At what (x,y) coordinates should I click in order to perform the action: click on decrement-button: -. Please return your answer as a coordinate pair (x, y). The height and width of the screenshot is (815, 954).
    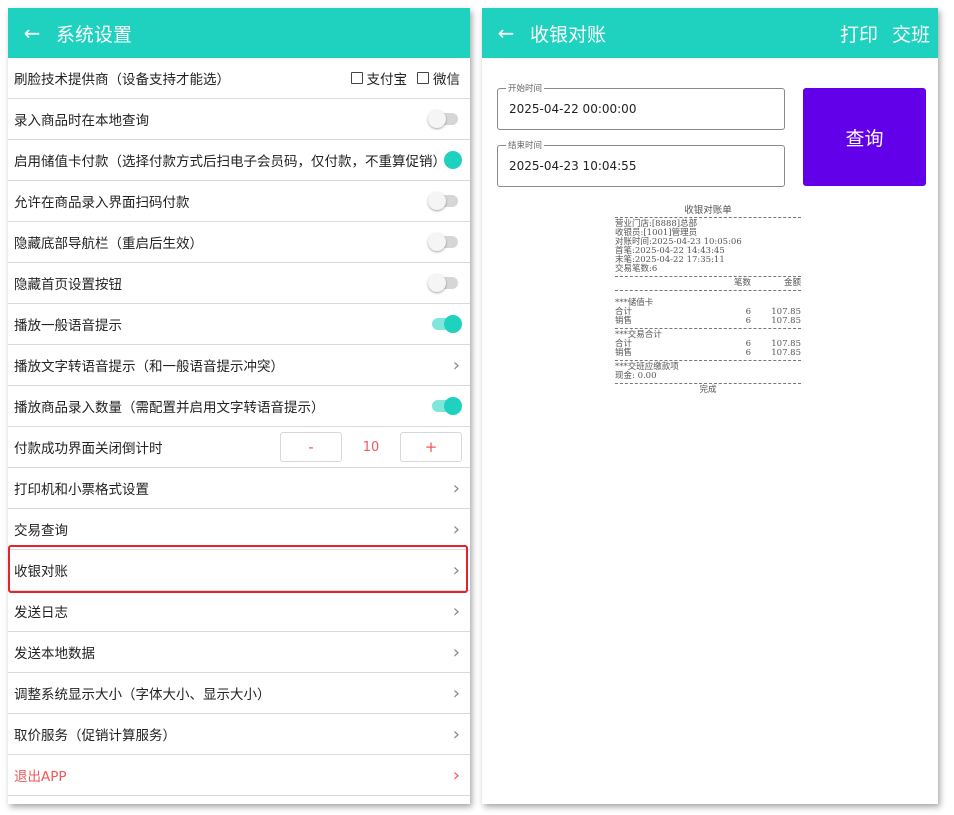
    Looking at the image, I should click on (311, 447).